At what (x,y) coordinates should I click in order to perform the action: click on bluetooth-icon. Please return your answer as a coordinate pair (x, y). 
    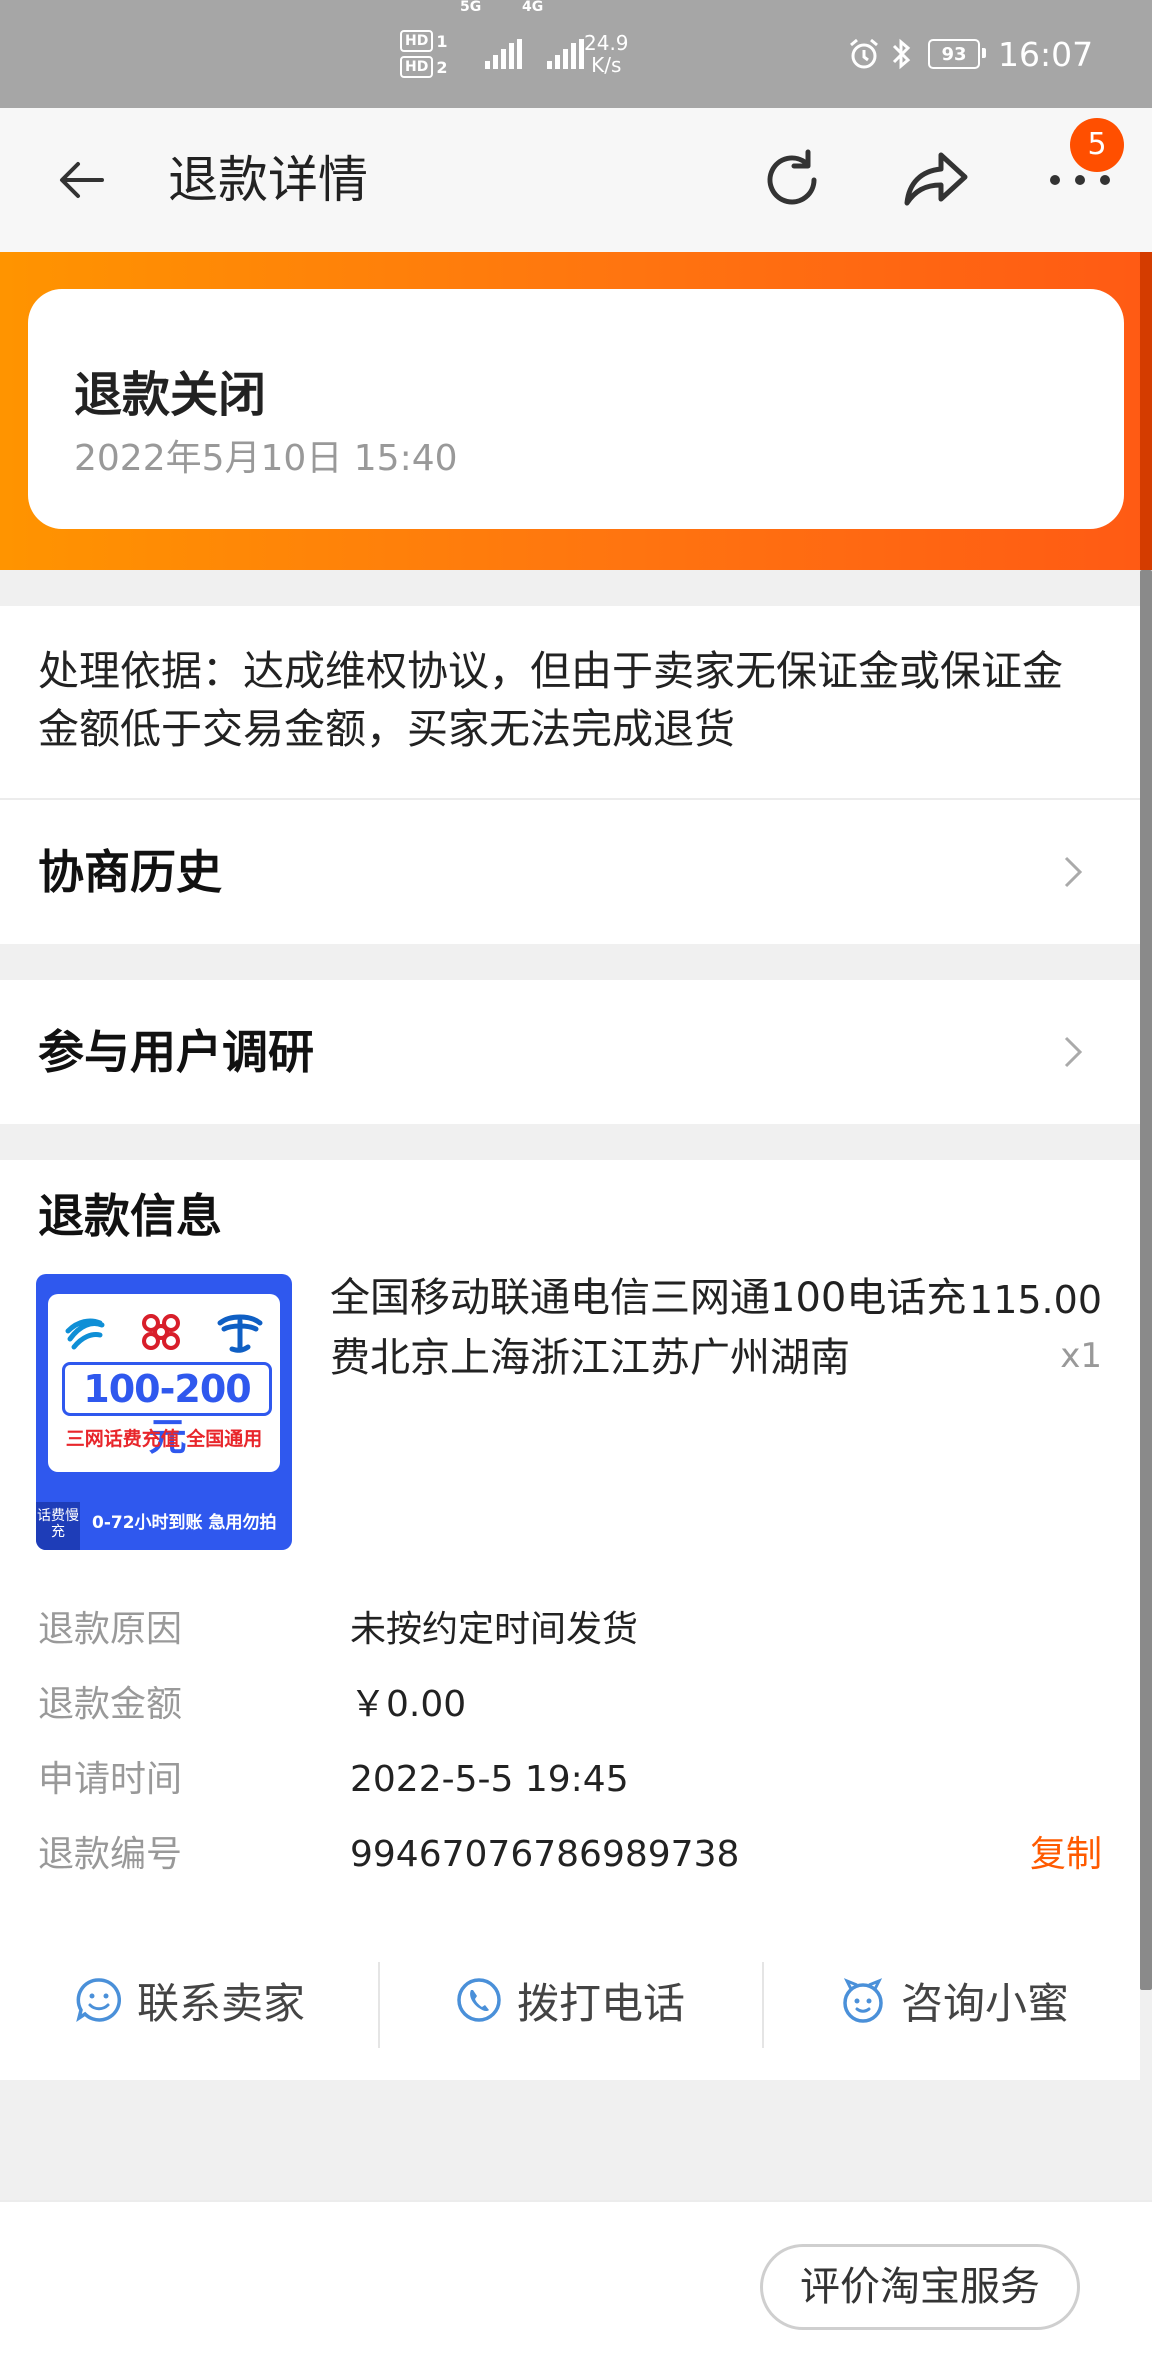
    Looking at the image, I should click on (902, 54).